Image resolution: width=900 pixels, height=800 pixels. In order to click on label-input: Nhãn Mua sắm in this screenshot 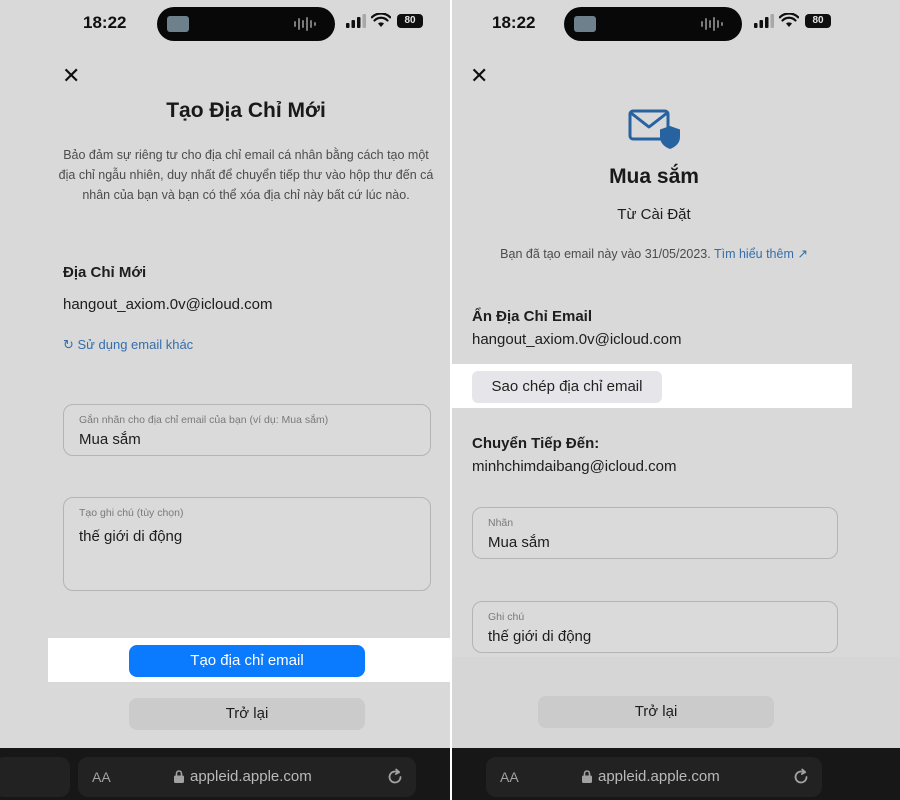, I will do `click(655, 533)`.